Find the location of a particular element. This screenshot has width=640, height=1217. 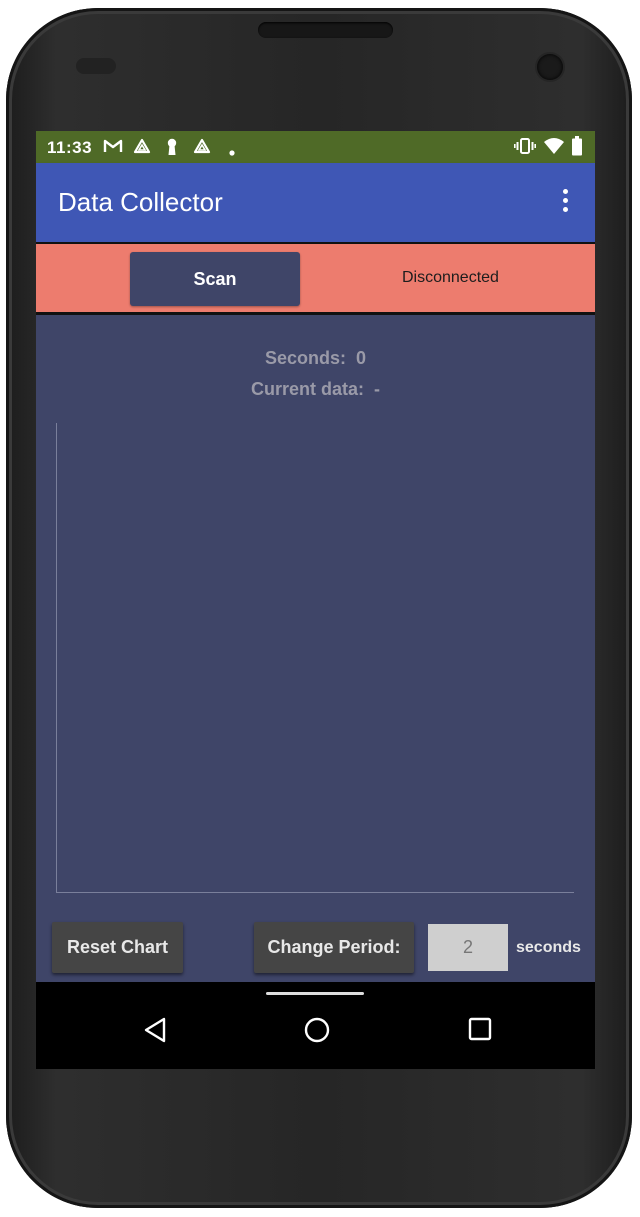

battery-icon is located at coordinates (577, 148).